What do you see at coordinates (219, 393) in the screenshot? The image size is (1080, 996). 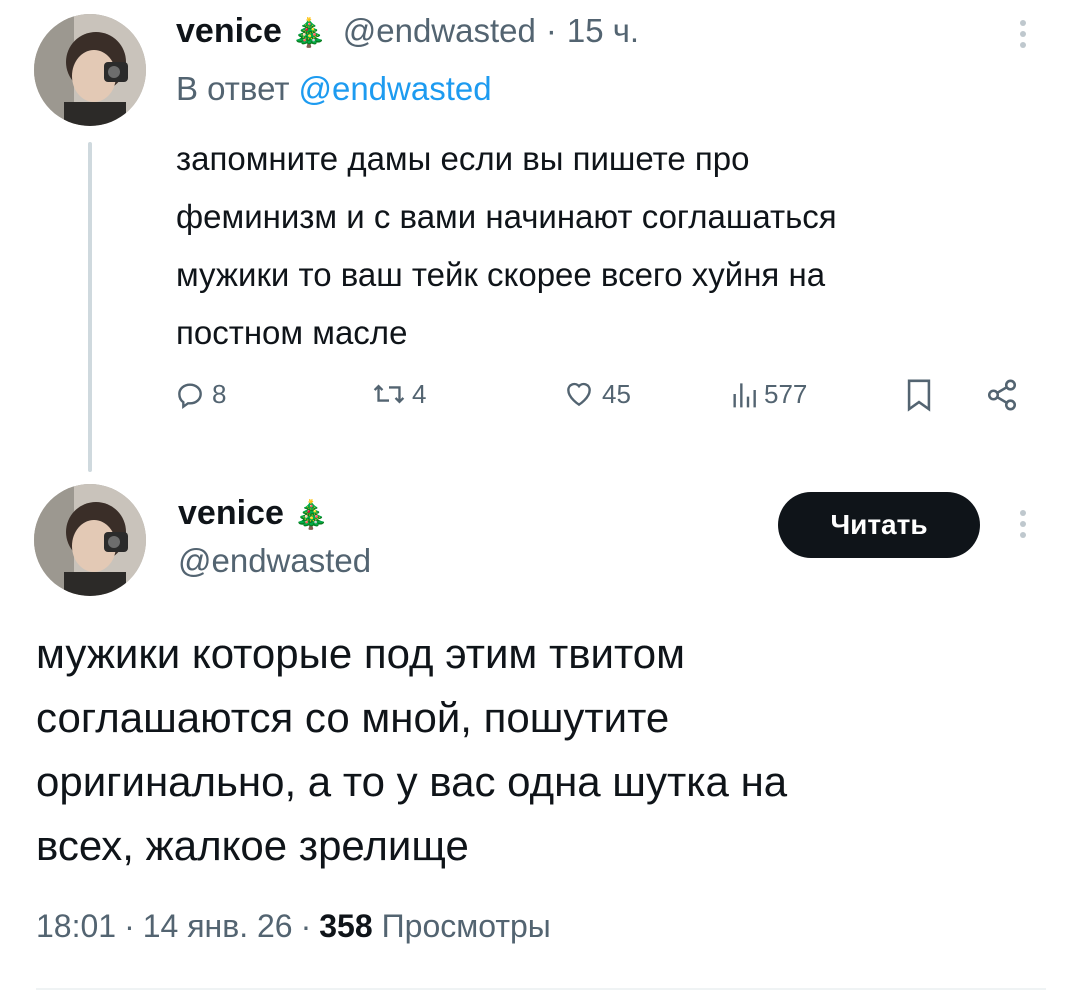 I see `reply-count: 8` at bounding box center [219, 393].